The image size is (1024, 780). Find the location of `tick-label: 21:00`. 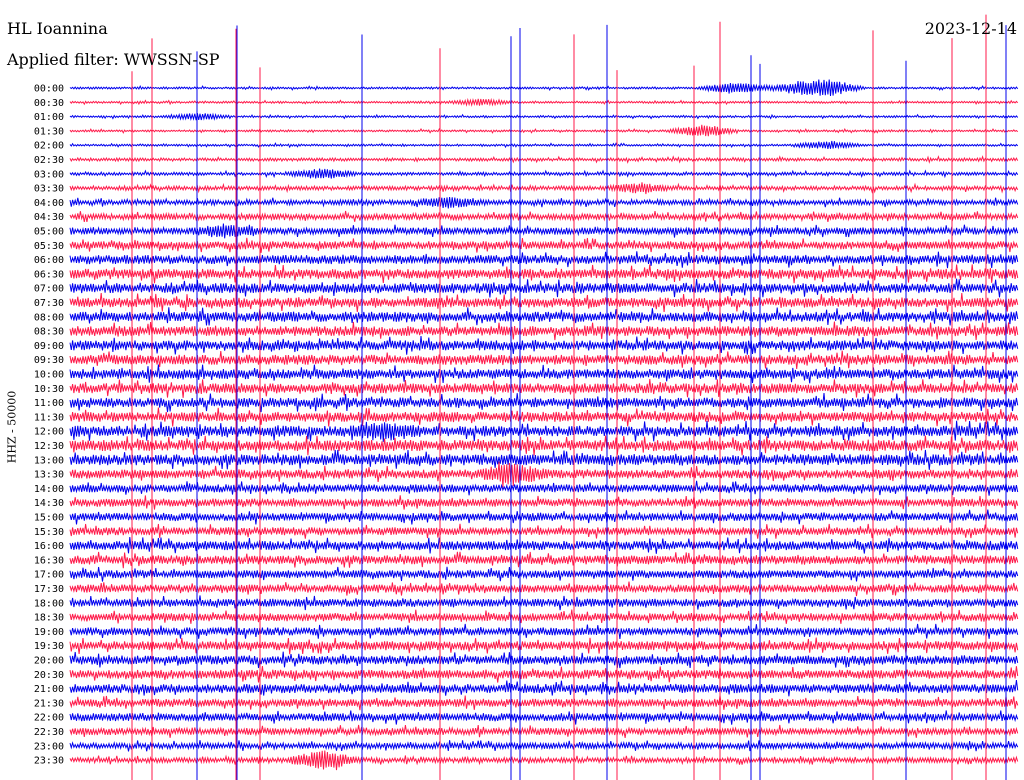

tick-label: 21:00 is located at coordinates (49, 689).